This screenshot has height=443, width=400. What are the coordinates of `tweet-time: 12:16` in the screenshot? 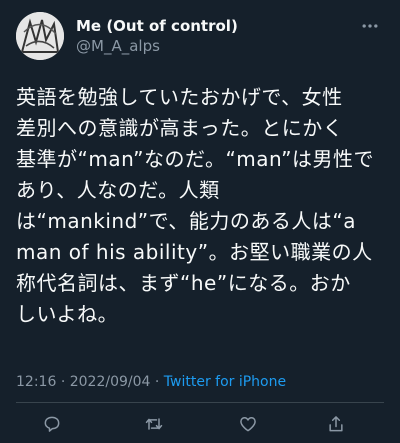 It's located at (36, 382).